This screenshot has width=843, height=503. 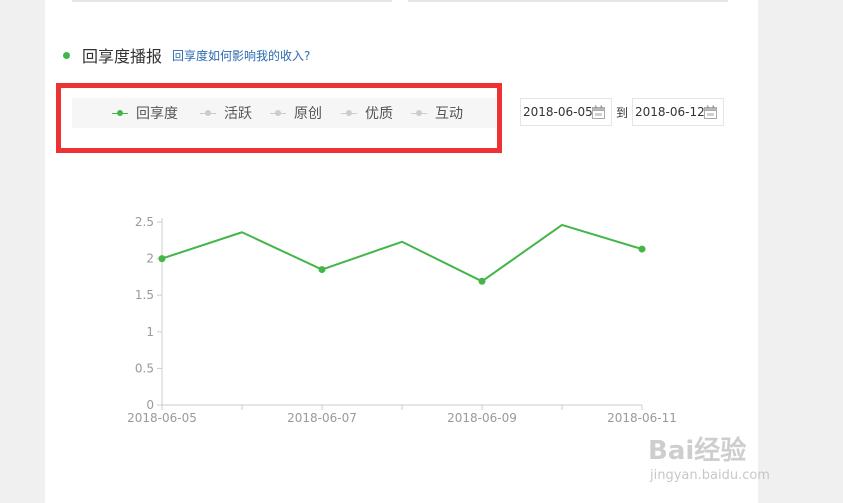 I want to click on y-tick-label: 2.5, so click(x=144, y=222).